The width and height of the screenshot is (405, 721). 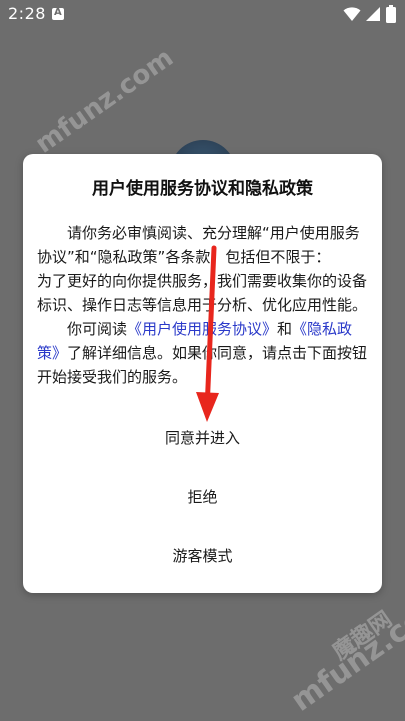 I want to click on status-time: 2:28, so click(x=27, y=13).